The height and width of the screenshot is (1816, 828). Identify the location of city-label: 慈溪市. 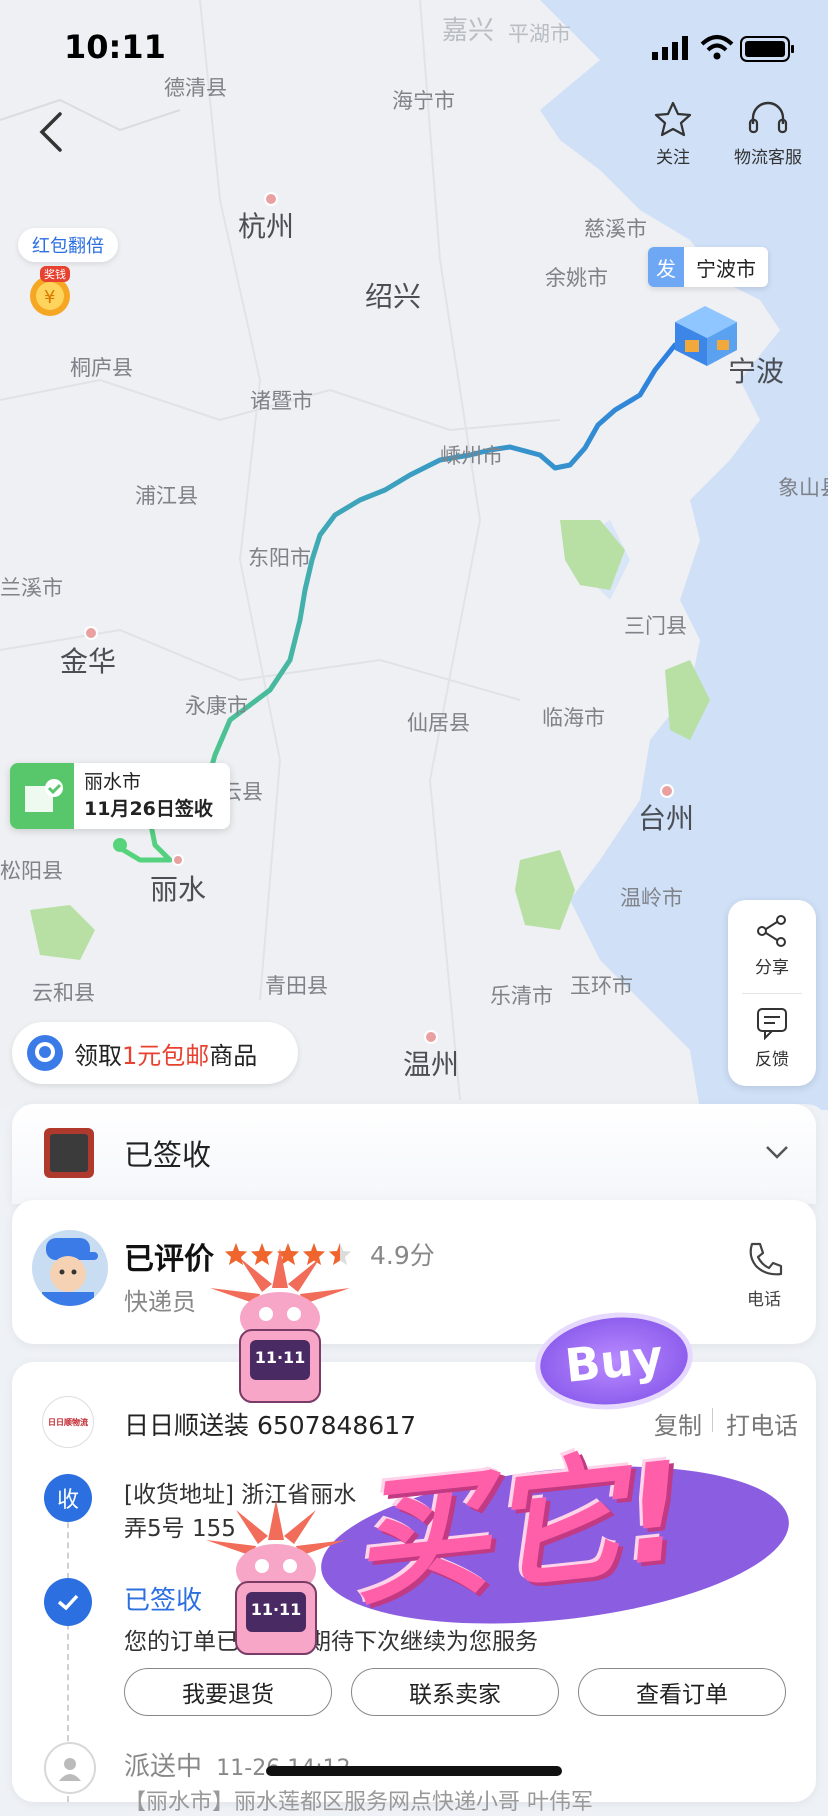
(615, 229).